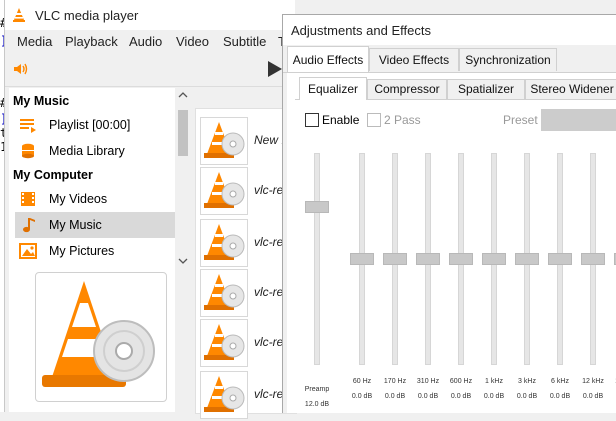 Image resolution: width=616 pixels, height=421 pixels. I want to click on band-frequency-label: 6 kHz, so click(560, 381).